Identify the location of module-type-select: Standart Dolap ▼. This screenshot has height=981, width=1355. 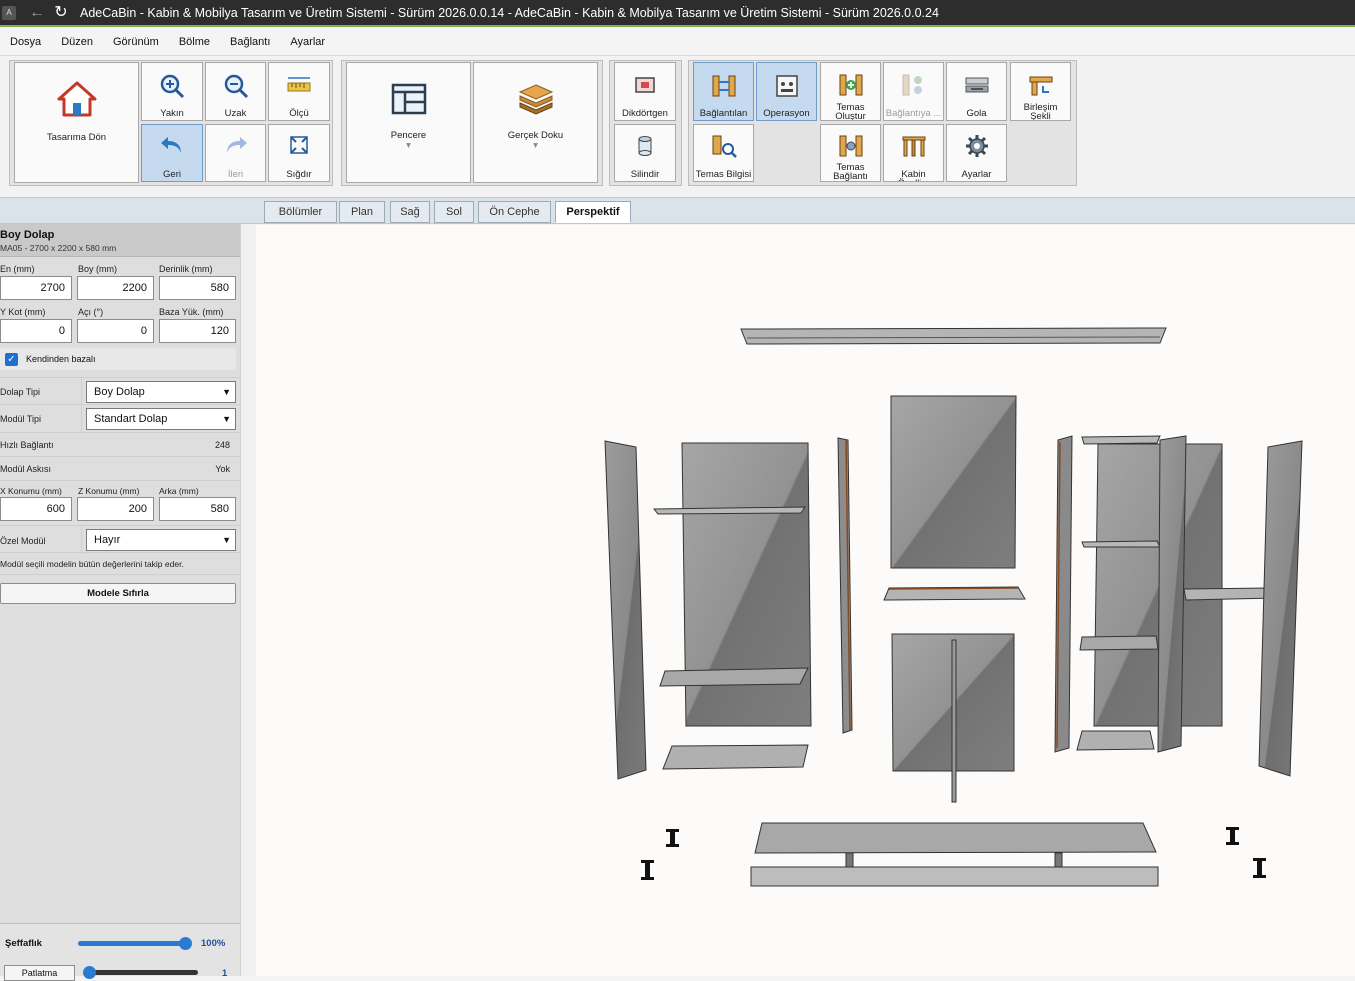
(161, 419).